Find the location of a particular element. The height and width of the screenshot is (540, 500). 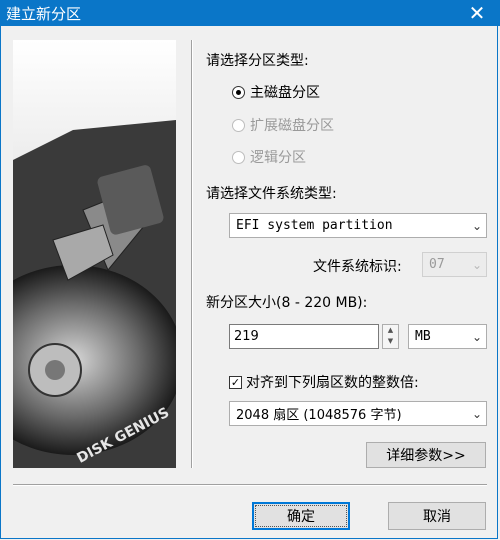

align-label: 对齐到下列扇区数的整数倍: is located at coordinates (332, 383).